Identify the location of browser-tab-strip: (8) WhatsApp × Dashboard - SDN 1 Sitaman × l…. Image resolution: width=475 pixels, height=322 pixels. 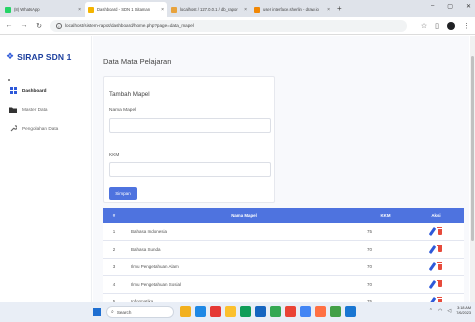
(237, 8).